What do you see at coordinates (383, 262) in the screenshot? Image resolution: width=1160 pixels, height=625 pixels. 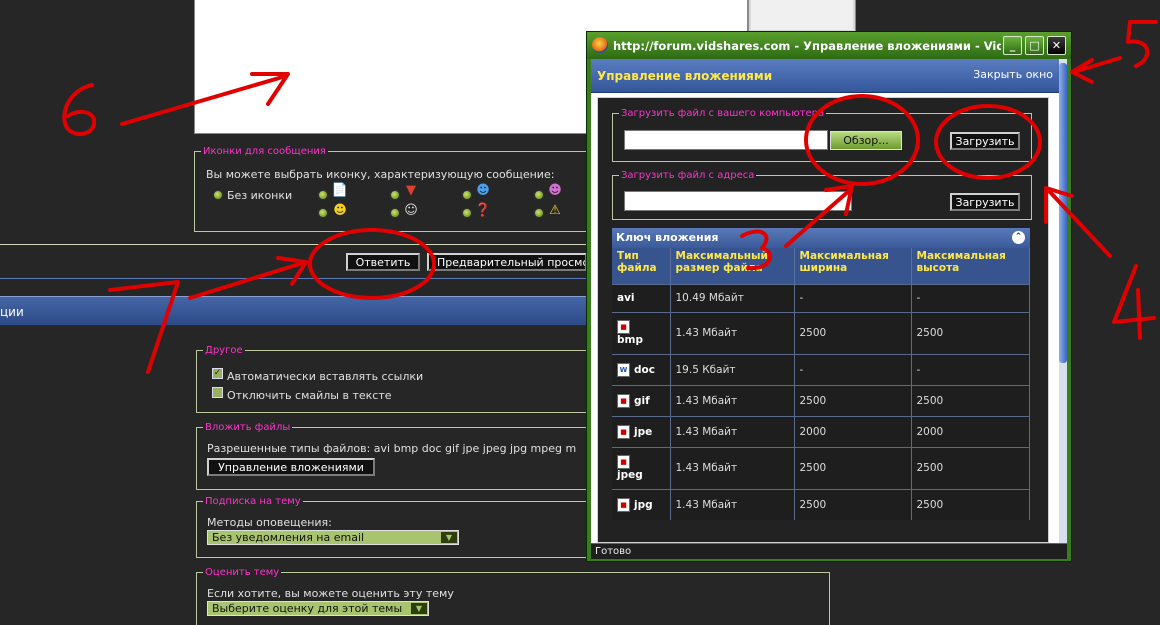 I see `reply-button: Ответить` at bounding box center [383, 262].